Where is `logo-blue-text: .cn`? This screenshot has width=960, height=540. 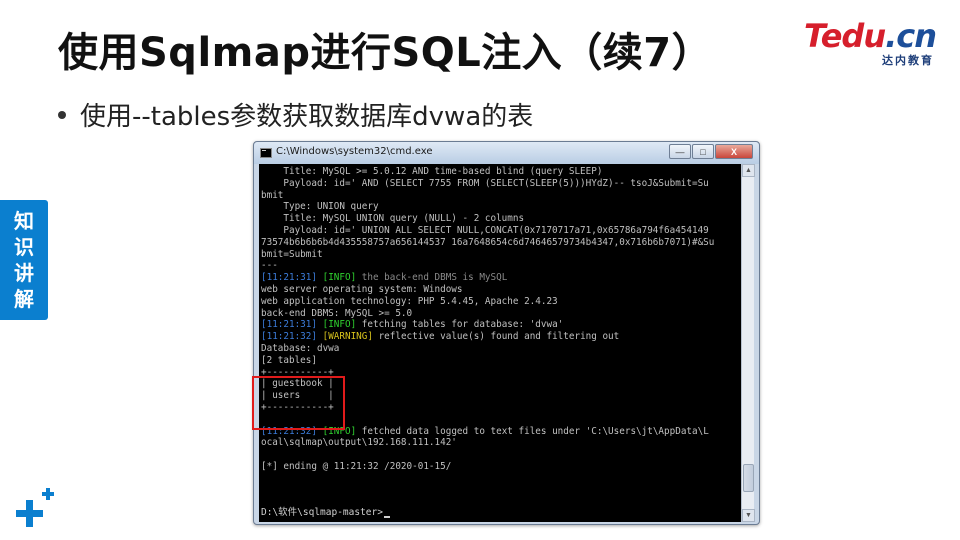 logo-blue-text: .cn is located at coordinates (911, 36).